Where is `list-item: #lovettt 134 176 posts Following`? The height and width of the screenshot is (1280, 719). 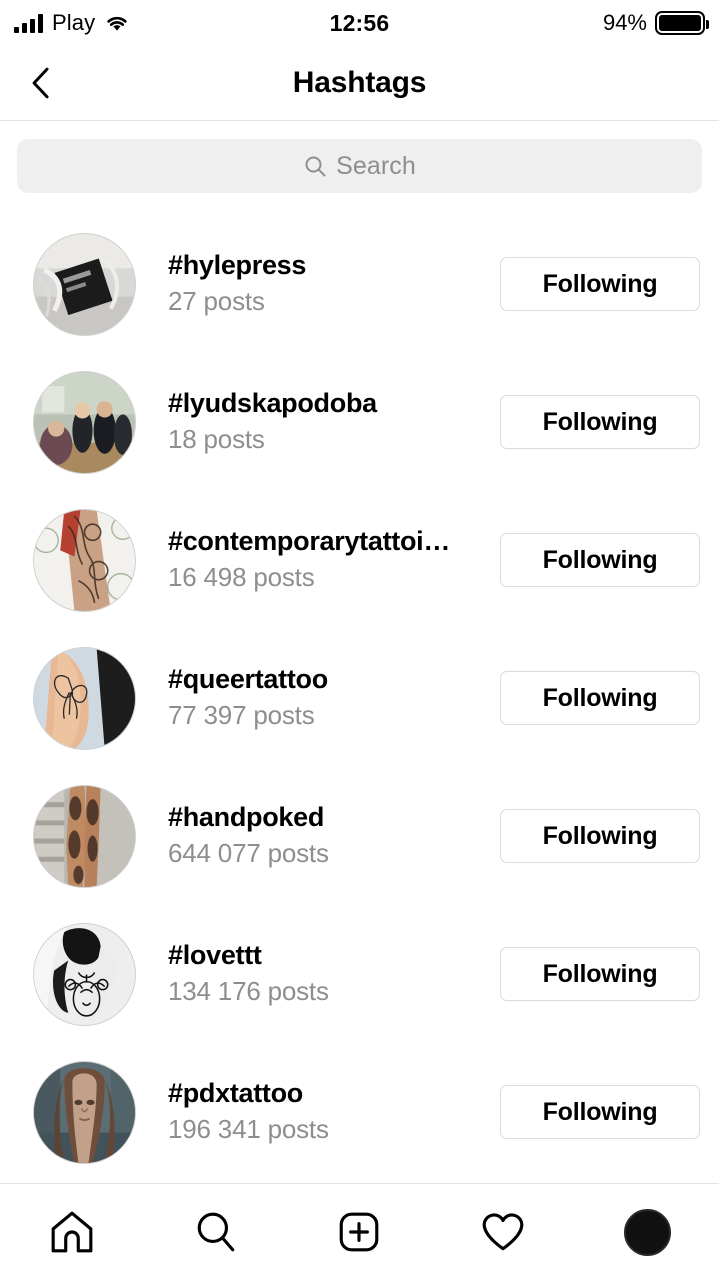 list-item: #lovettt 134 176 posts Following is located at coordinates (359, 974).